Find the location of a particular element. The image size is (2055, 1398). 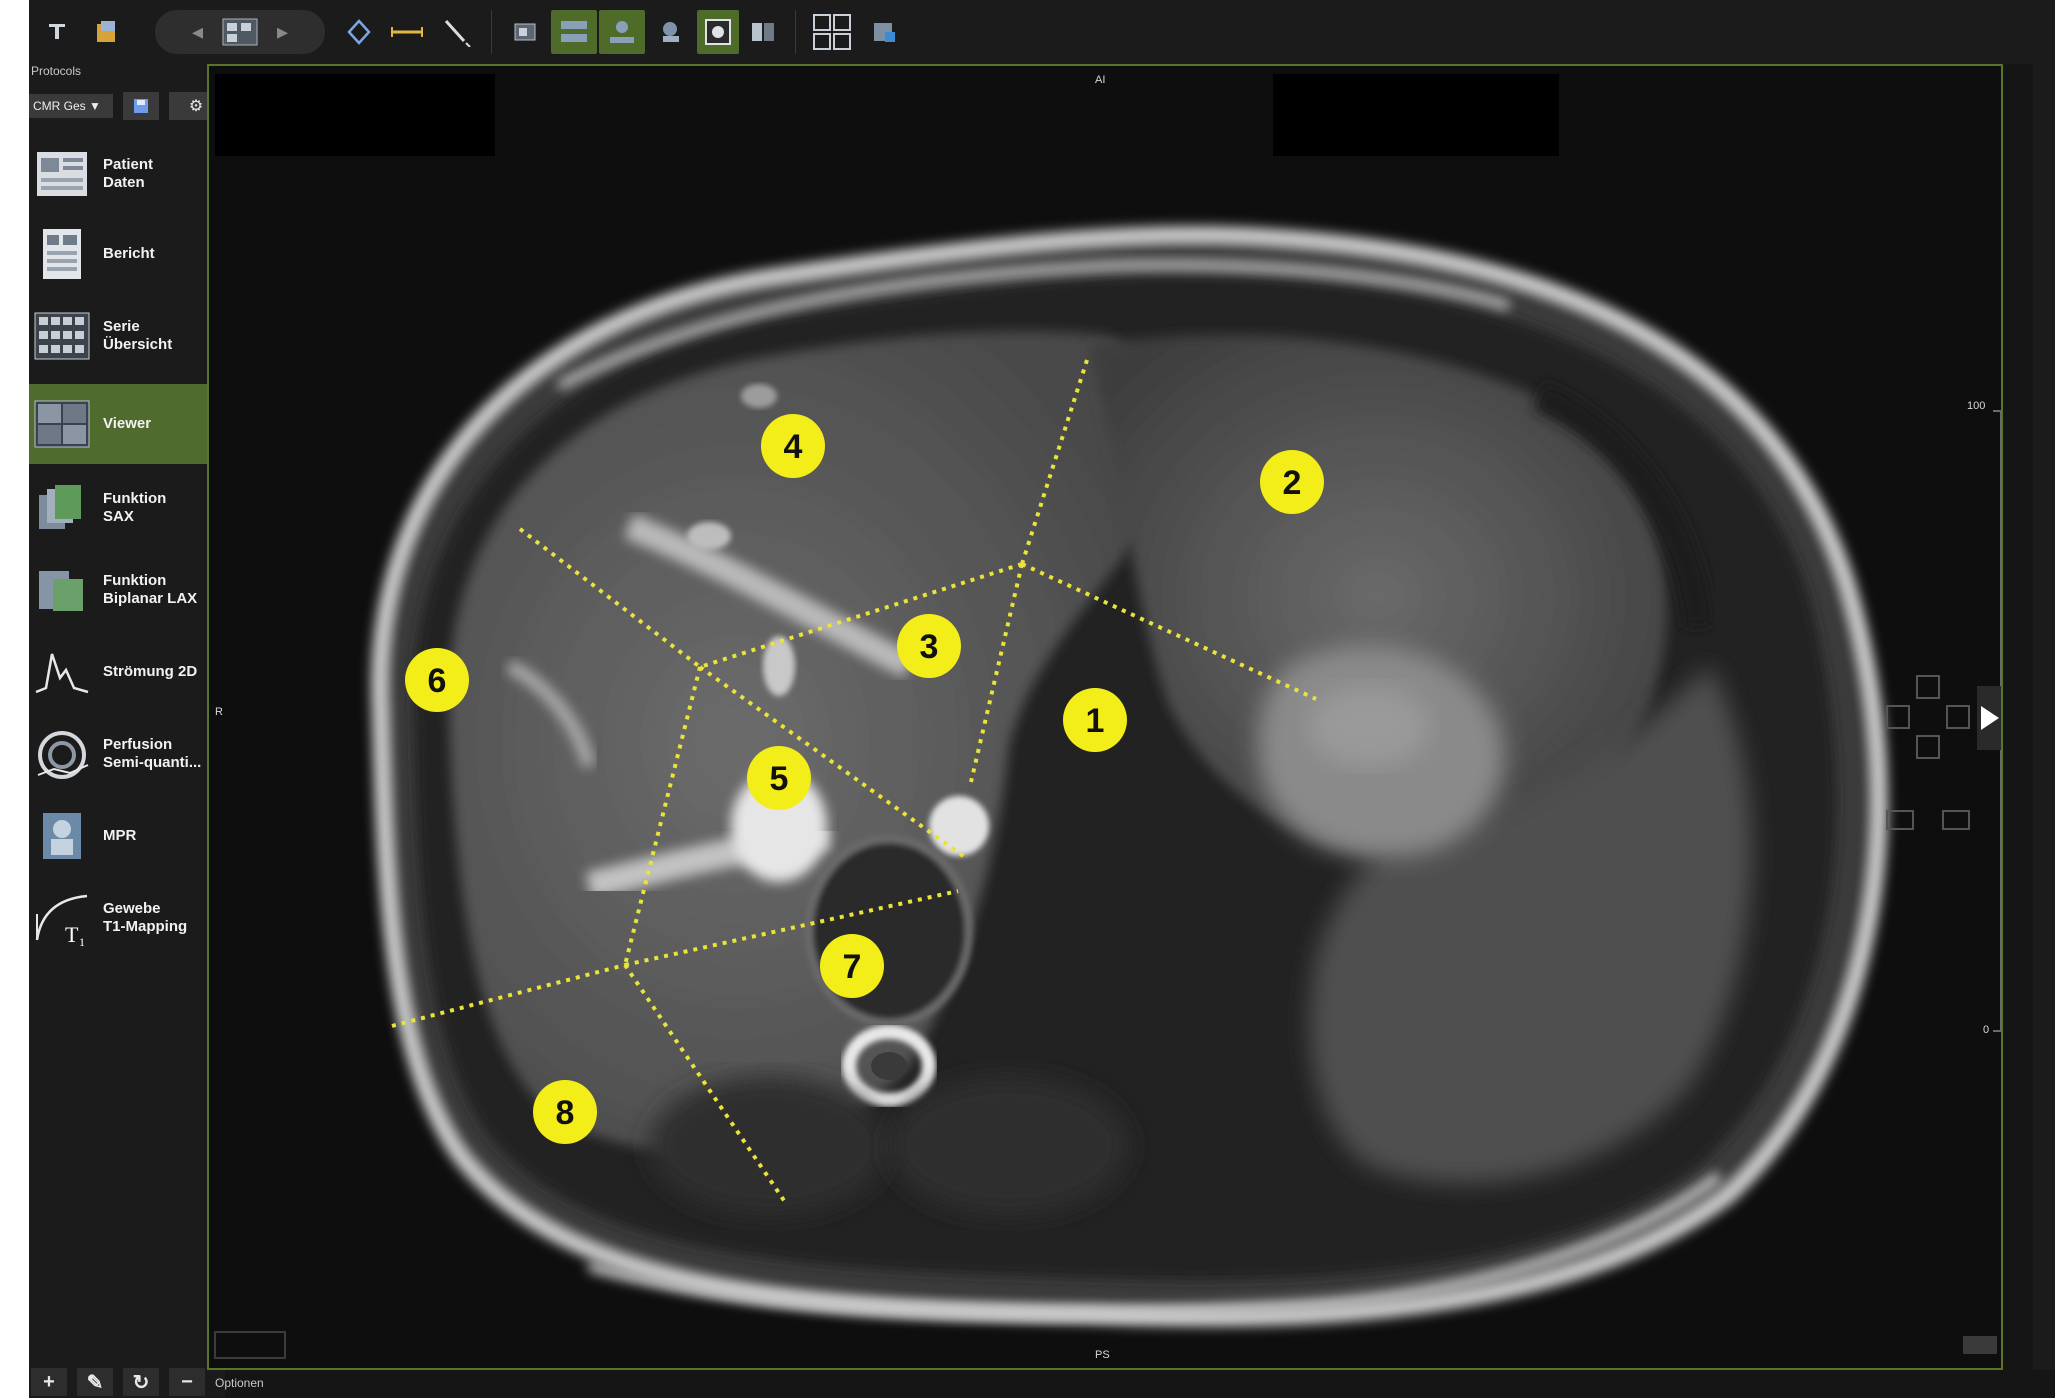

sidebar-item-function-sax: Funktion SAX is located at coordinates (127, 508).